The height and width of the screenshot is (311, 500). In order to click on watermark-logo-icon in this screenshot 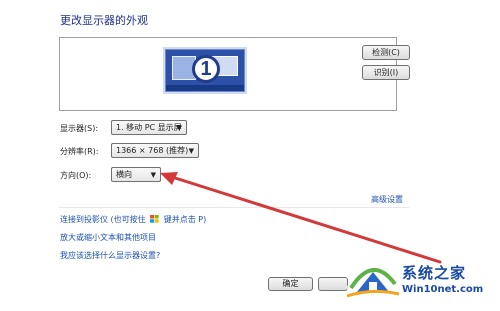, I will do `click(373, 283)`.